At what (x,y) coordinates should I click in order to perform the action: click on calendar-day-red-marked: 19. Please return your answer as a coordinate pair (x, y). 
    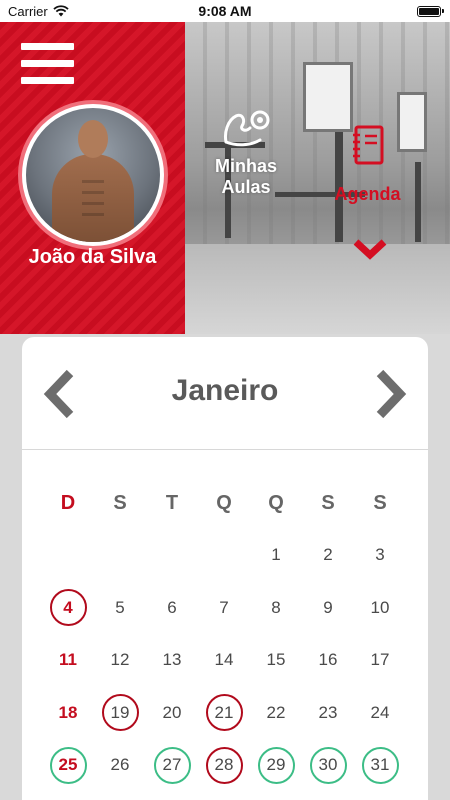
    Looking at the image, I should click on (120, 713).